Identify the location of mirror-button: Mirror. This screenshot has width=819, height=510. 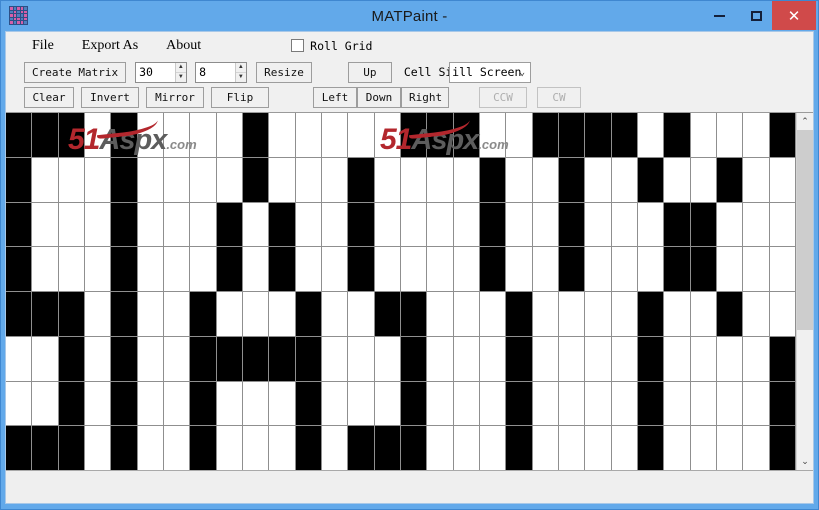
(175, 97).